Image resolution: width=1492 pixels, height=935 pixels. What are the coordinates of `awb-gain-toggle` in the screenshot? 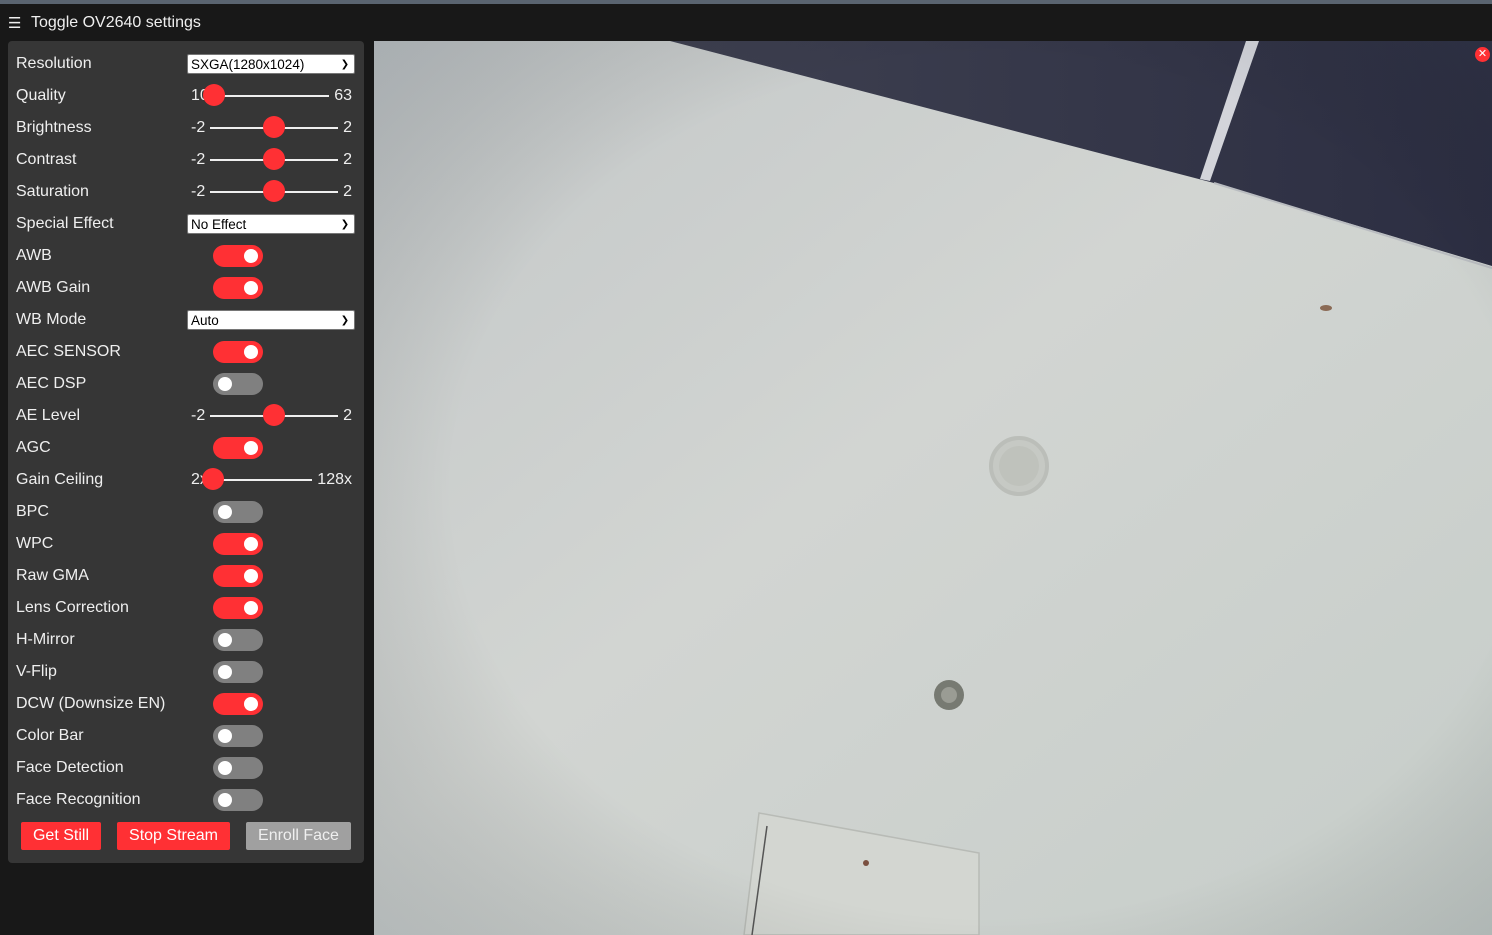 It's located at (238, 288).